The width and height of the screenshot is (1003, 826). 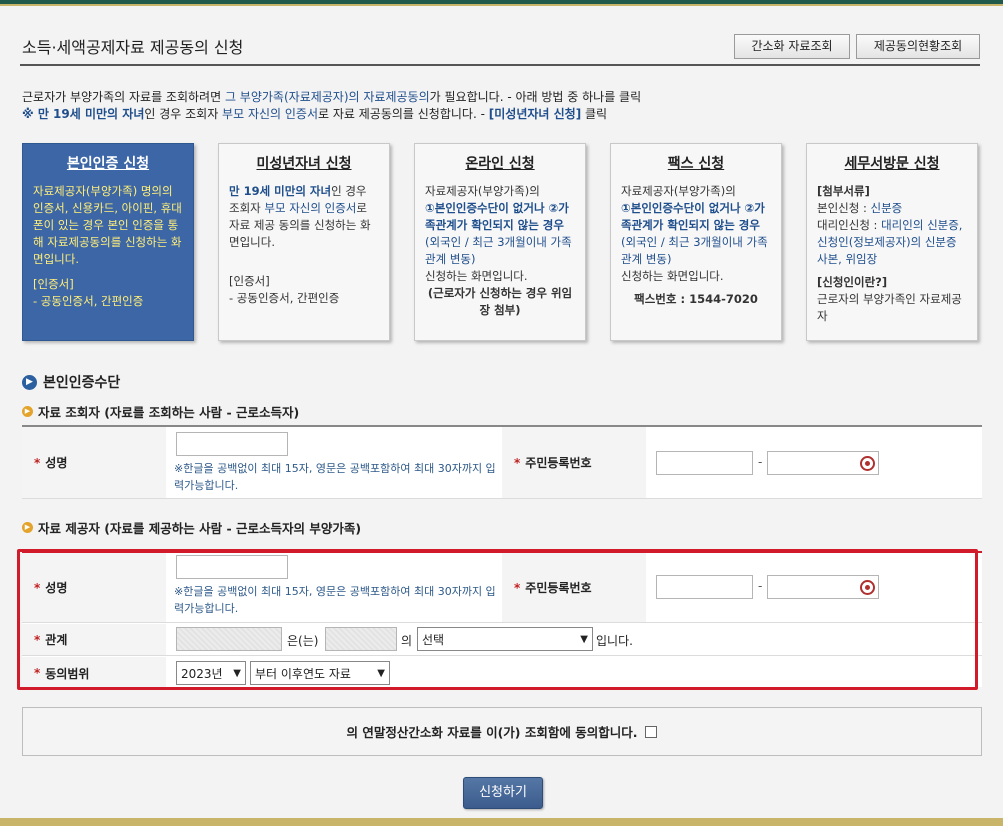 What do you see at coordinates (889, 307) in the screenshot?
I see `card-who-value: 근로자의 부양가족인 자료제공자` at bounding box center [889, 307].